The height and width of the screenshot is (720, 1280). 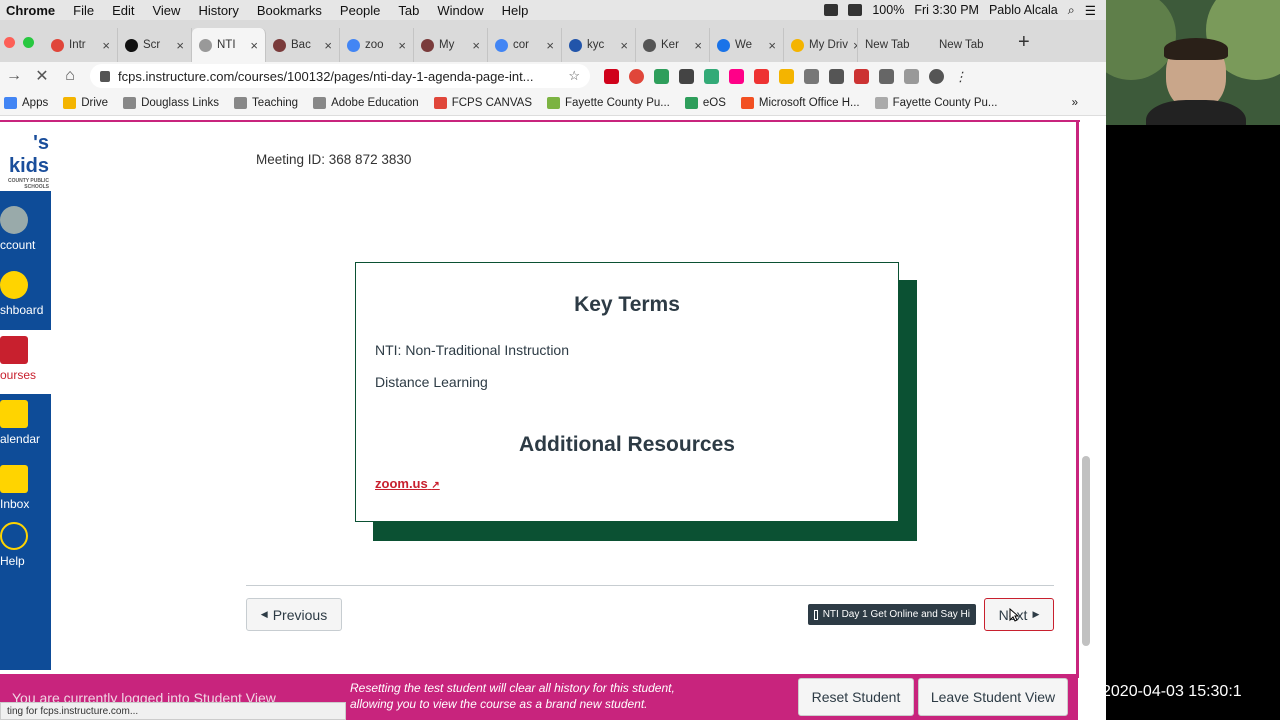 I want to click on bookmark-item: FCPS CANVAS, so click(x=482, y=102).